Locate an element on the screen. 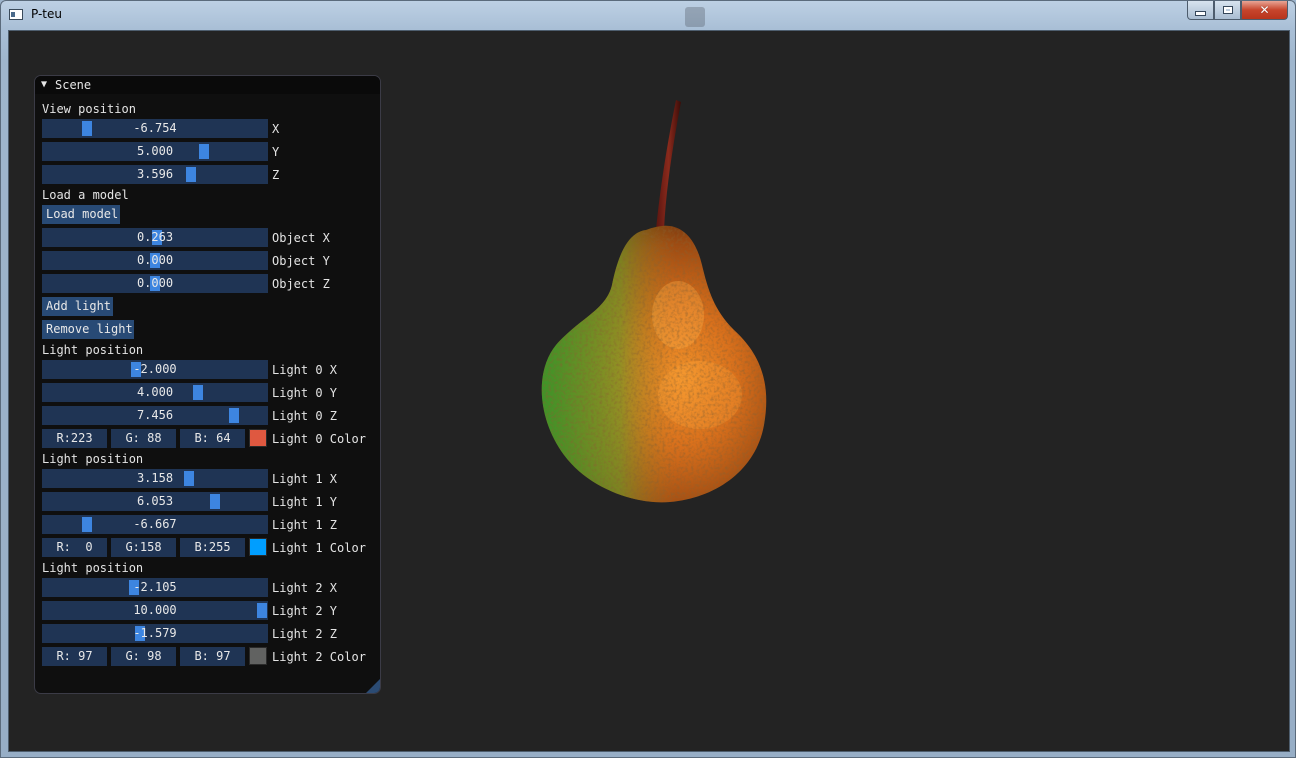  minimize-icon is located at coordinates (1200, 13).